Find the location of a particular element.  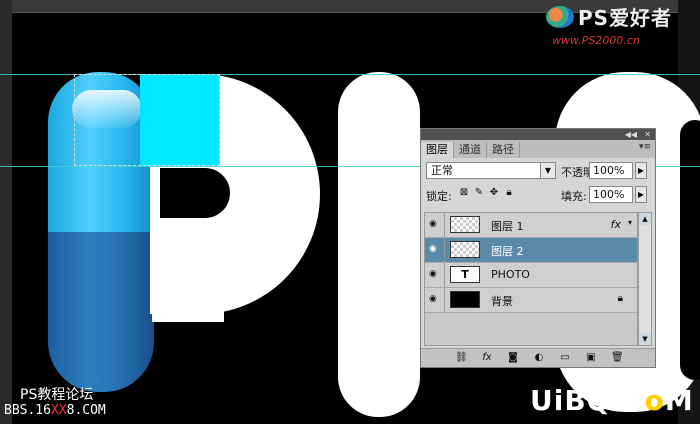

letter-p-stem is located at coordinates (188, 277).